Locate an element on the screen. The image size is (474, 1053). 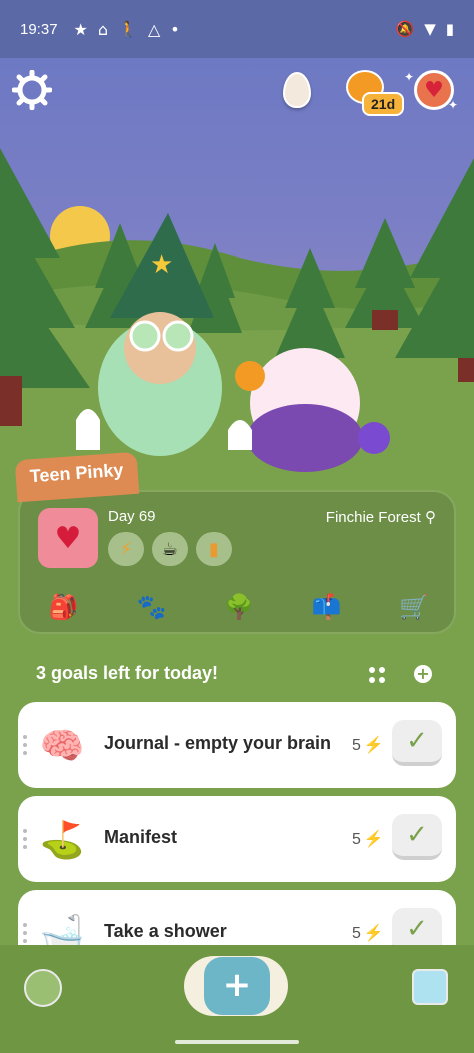
book-icon: ▮ is located at coordinates (214, 549).